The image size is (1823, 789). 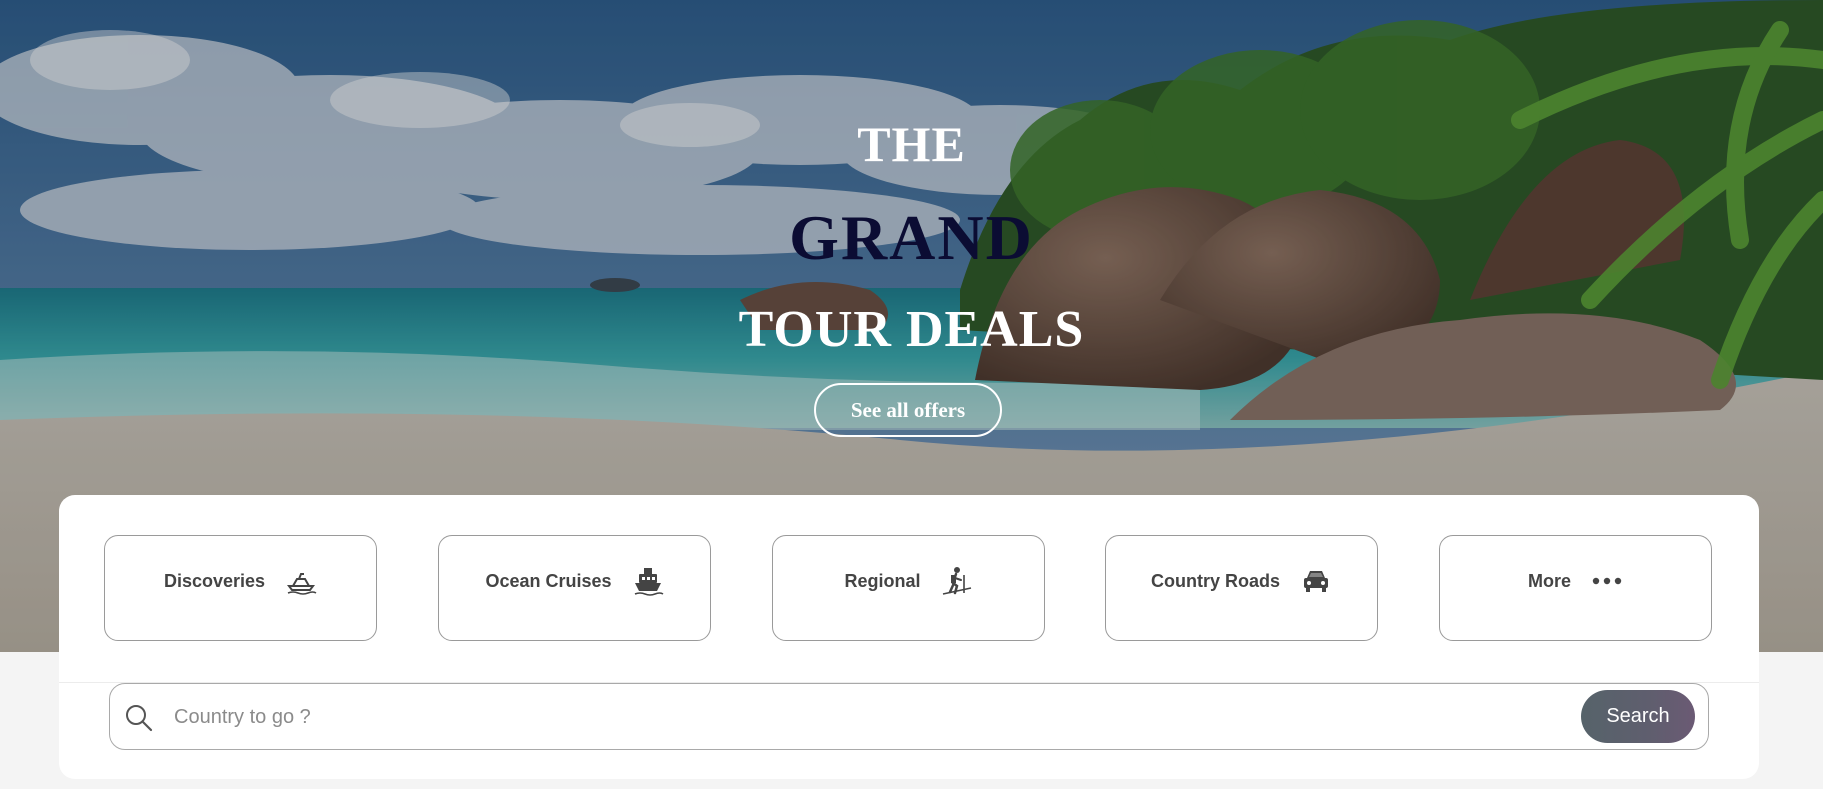 What do you see at coordinates (139, 718) in the screenshot?
I see `search-icon` at bounding box center [139, 718].